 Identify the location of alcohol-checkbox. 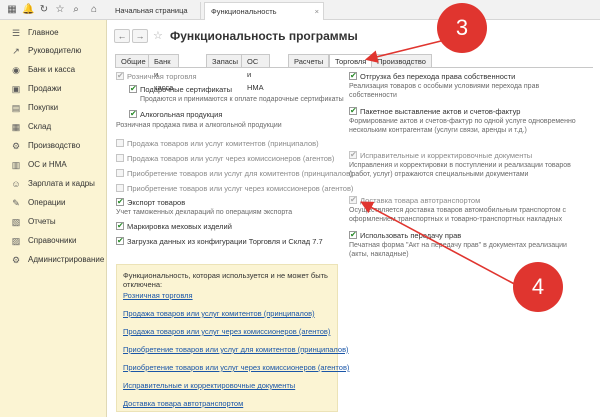
(133, 113).